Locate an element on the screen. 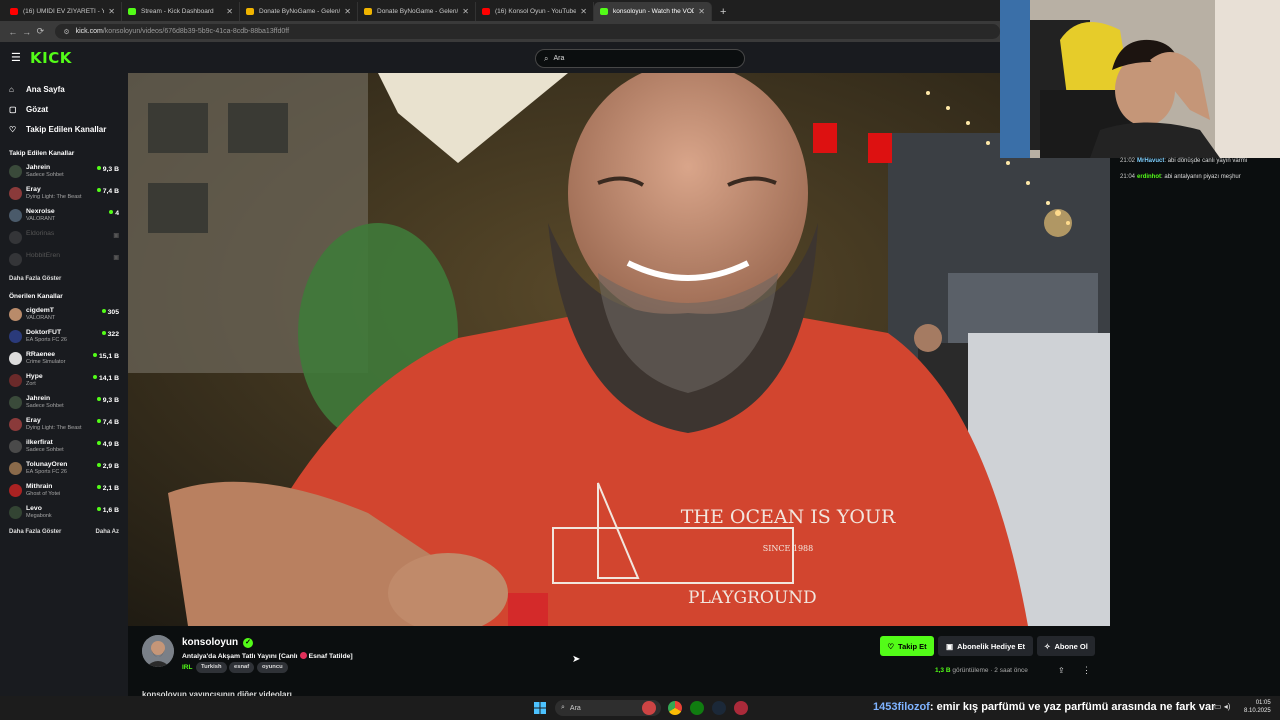 The height and width of the screenshot is (720, 1280). followed-show-more-label: Daha Fazla Göster is located at coordinates (35, 279).